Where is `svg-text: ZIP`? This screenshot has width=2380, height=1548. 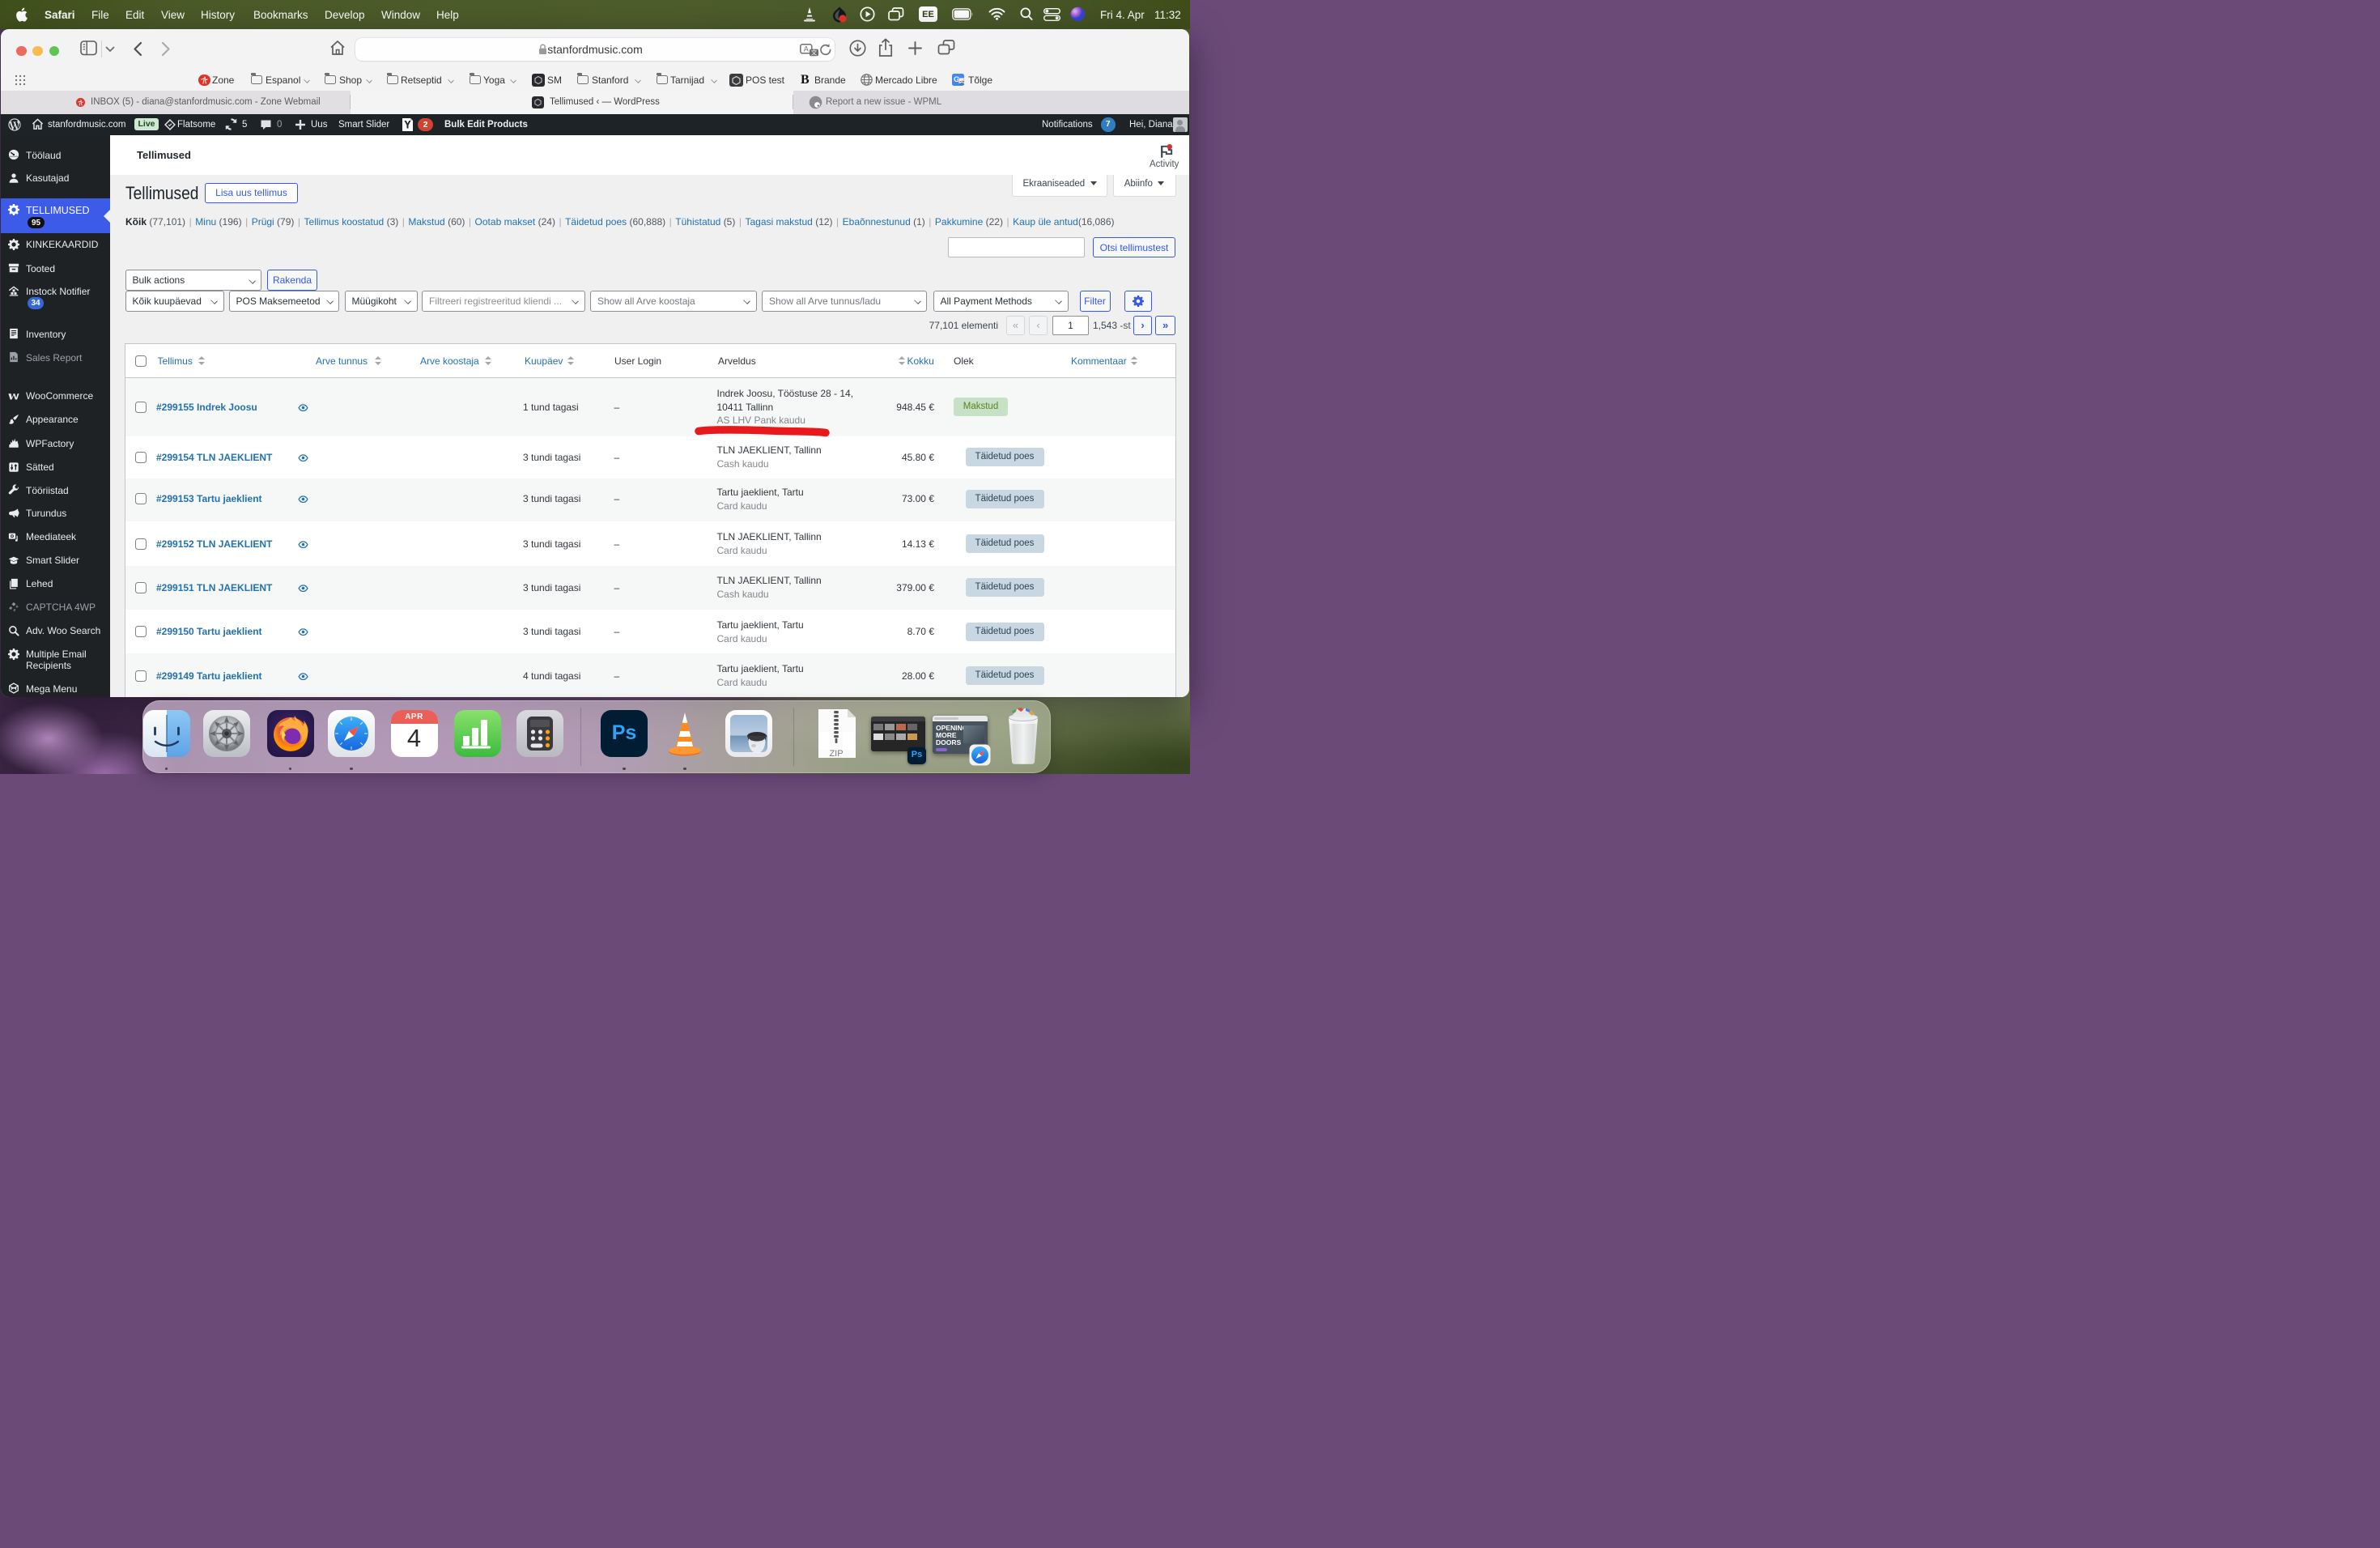 svg-text: ZIP is located at coordinates (836, 754).